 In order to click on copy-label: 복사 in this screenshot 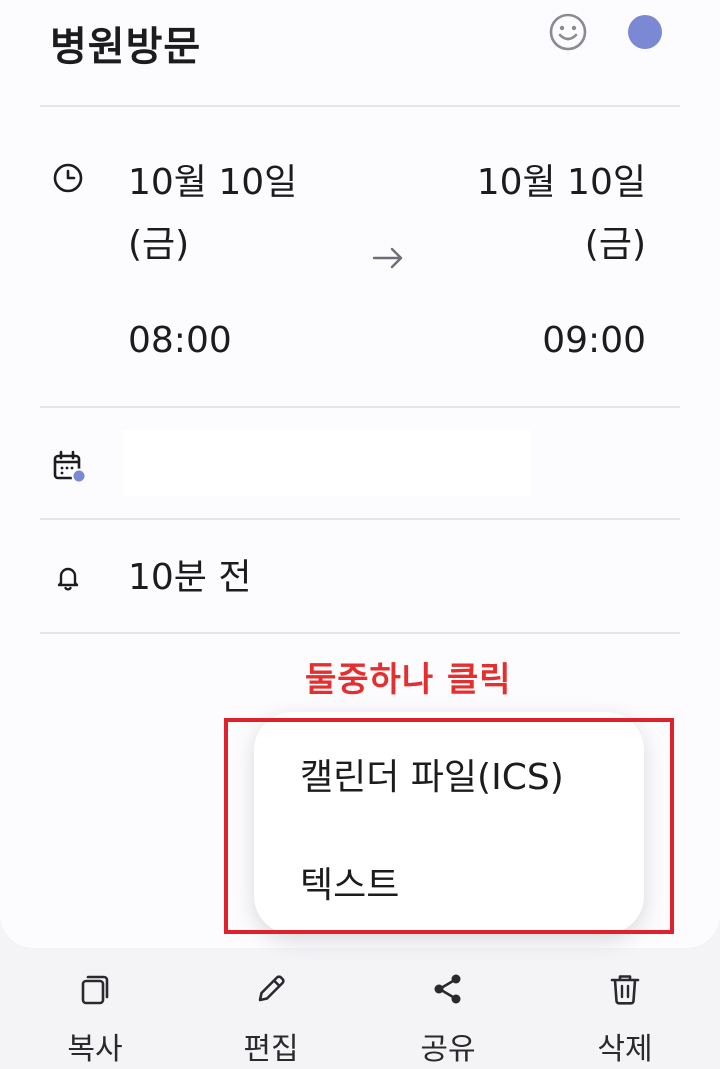, I will do `click(95, 1049)`.